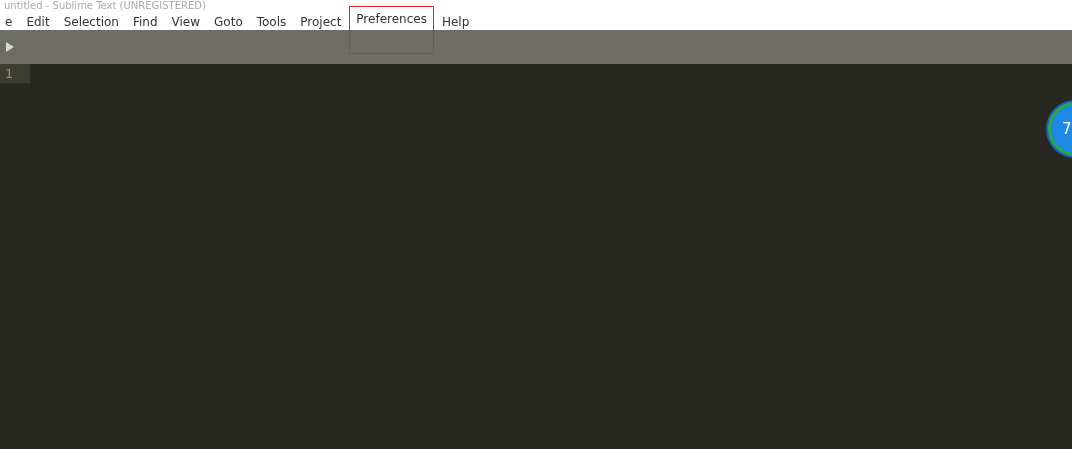 The height and width of the screenshot is (449, 1072). What do you see at coordinates (10, 47) in the screenshot?
I see `play-icon` at bounding box center [10, 47].